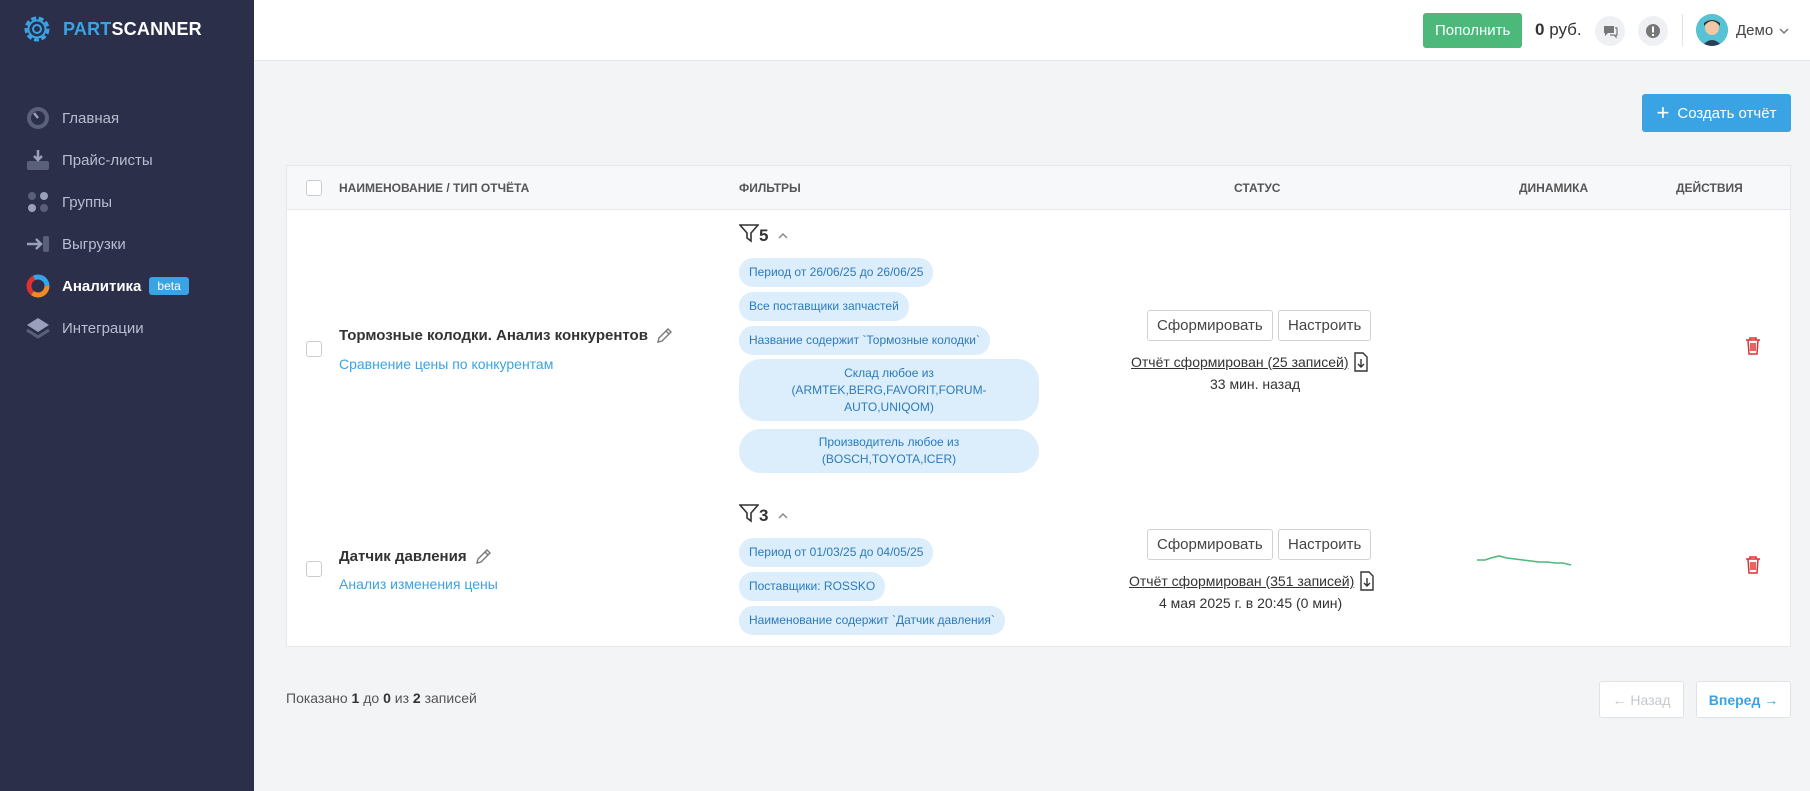 The image size is (1810, 791). I want to click on pag-total: 2, so click(416, 698).